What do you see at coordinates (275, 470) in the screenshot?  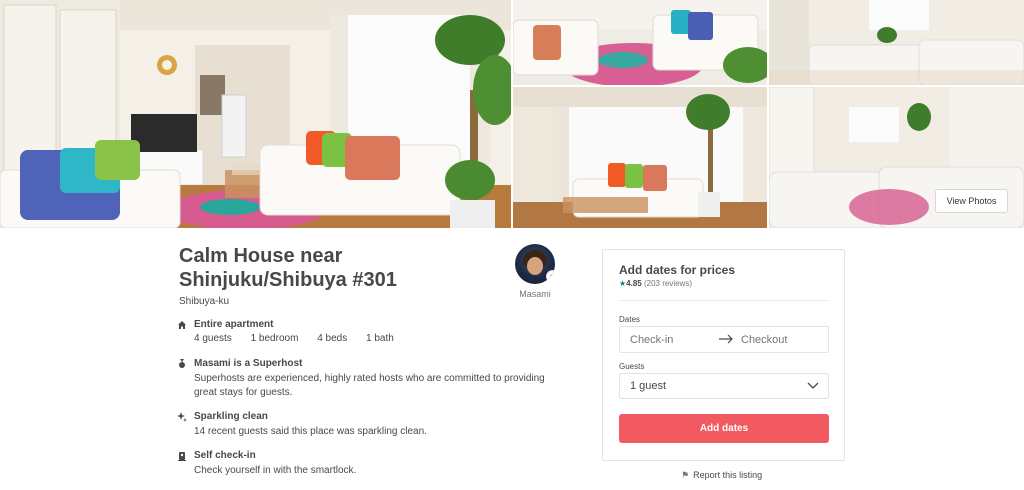 I see `highlight-description: Check yourself in with the smartlock.` at bounding box center [275, 470].